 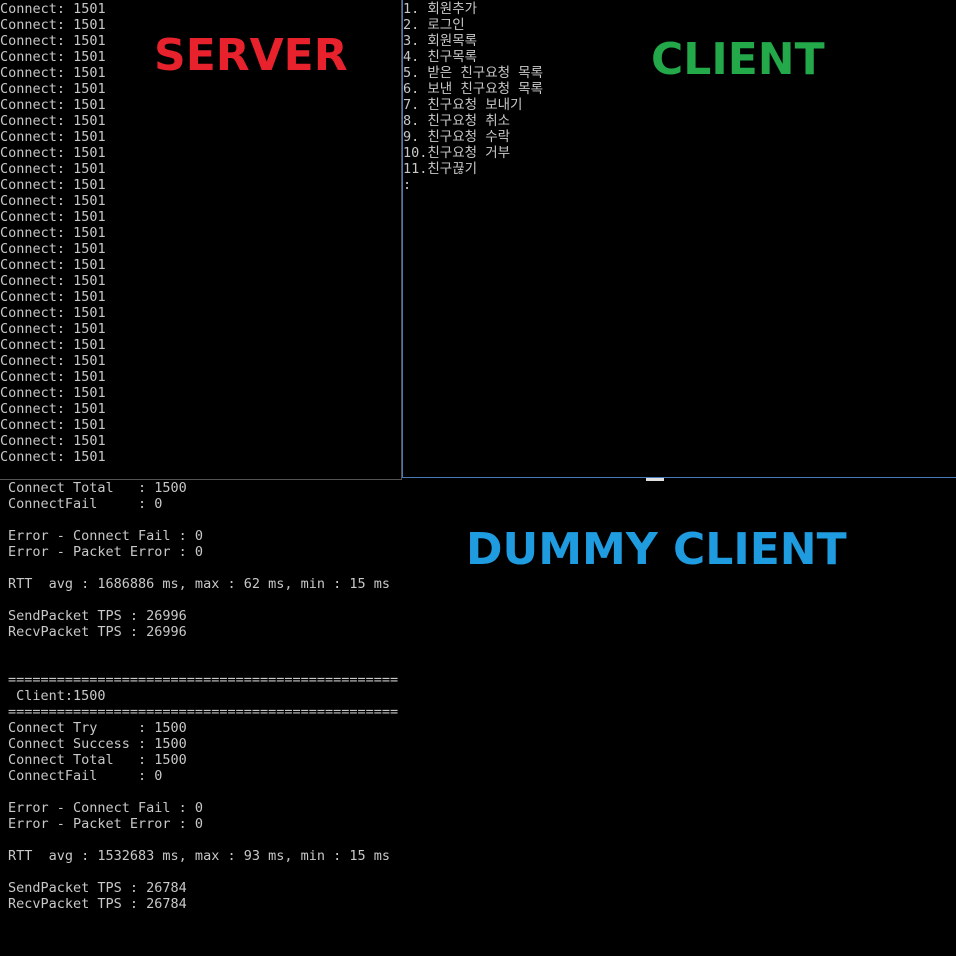 I want to click on client-menu-line: 4. 친구목록, so click(x=440, y=57).